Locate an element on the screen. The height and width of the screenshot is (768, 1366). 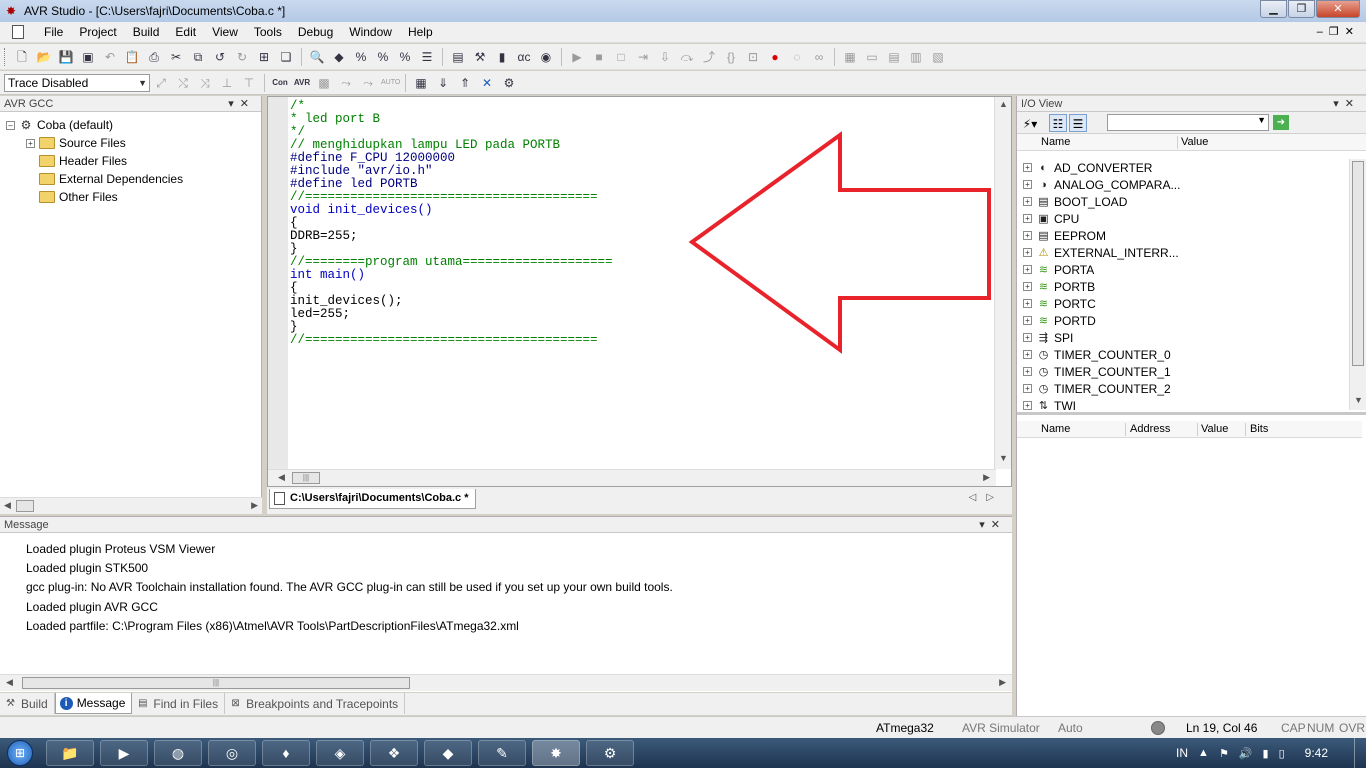
trace-up-icon: ⊤ is located at coordinates (249, 83).